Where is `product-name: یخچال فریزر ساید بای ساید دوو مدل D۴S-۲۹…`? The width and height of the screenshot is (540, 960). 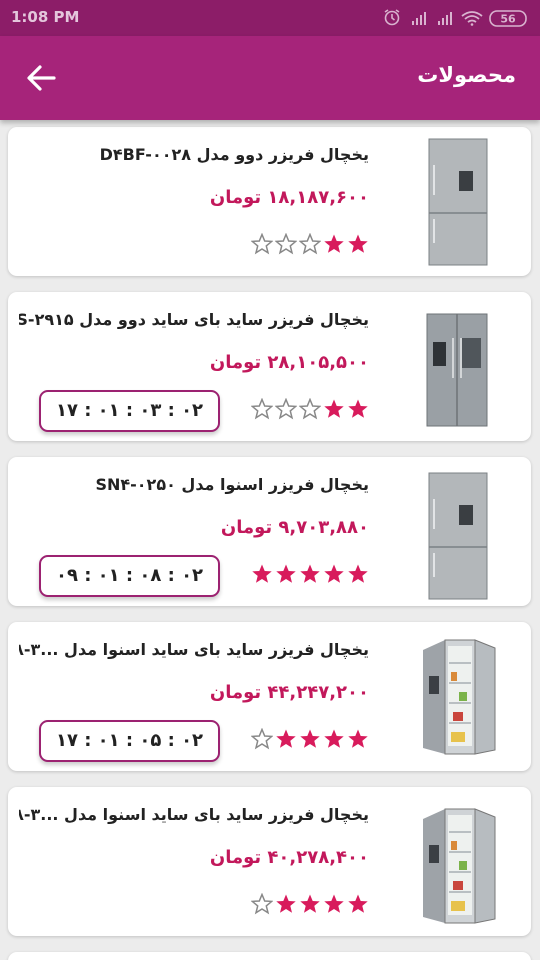 product-name: یخچال فریزر ساید بای ساید دوو مدل D۴S-۲۹… is located at coordinates (194, 319).